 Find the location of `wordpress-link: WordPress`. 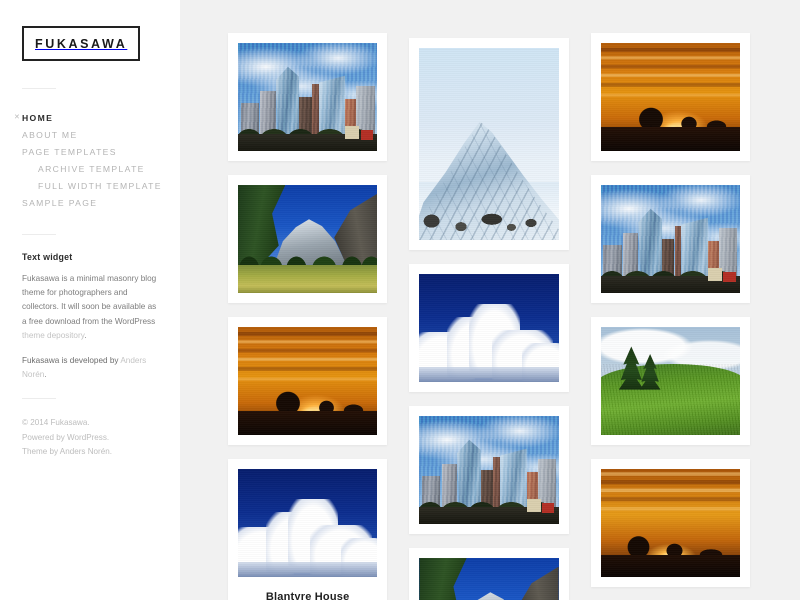

wordpress-link: WordPress is located at coordinates (87, 437).